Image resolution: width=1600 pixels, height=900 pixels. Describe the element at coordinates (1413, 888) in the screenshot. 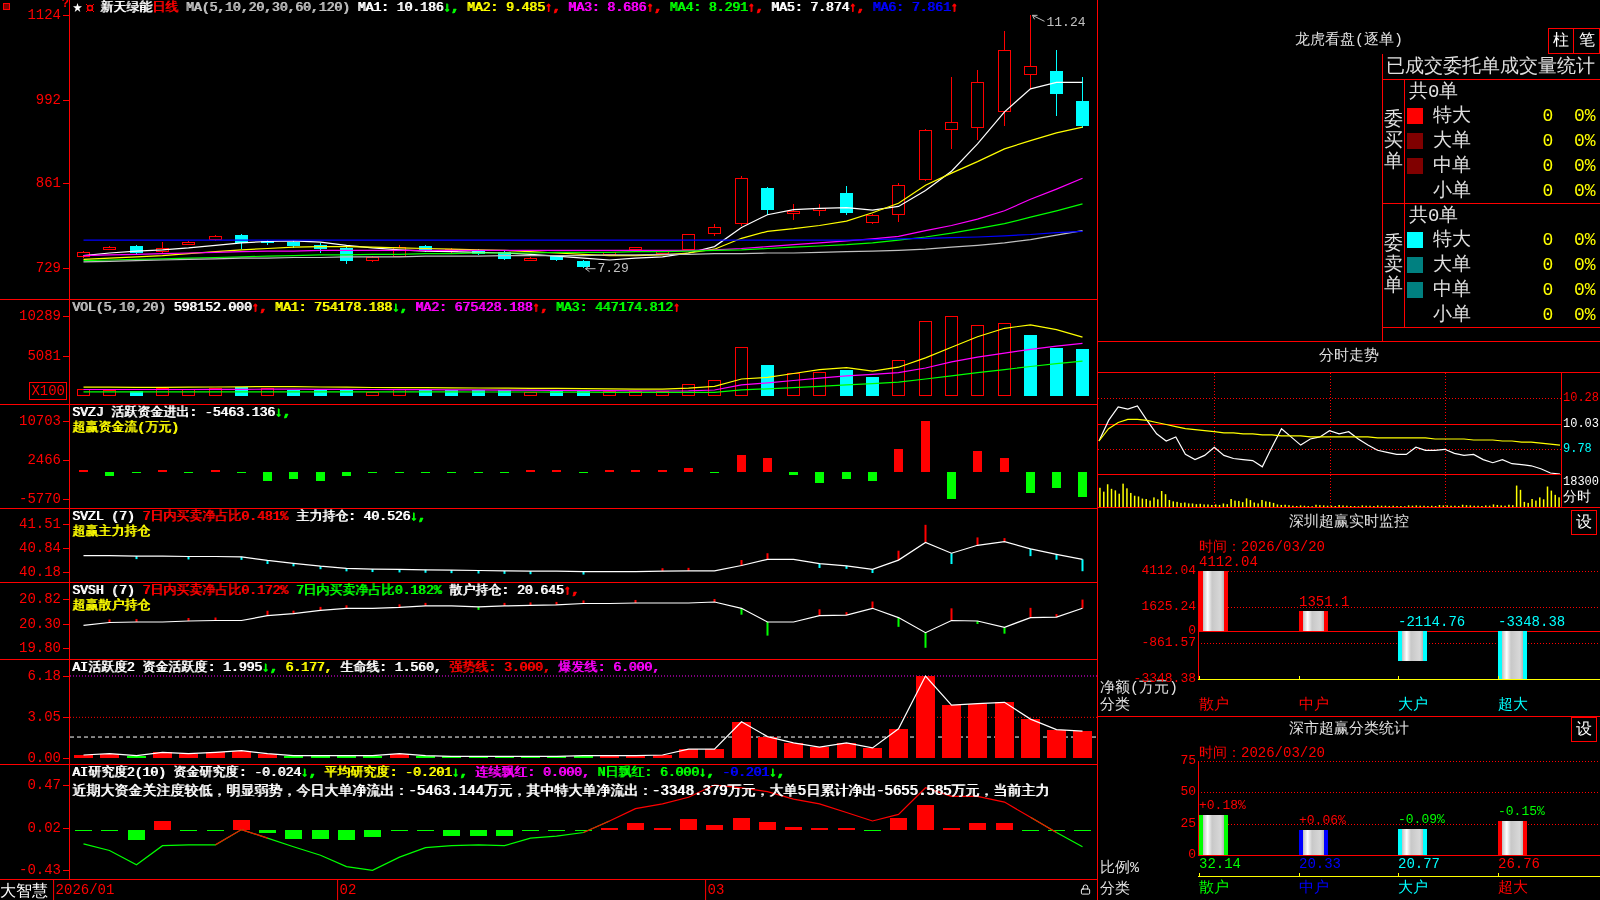

I see `category-label: 大户` at that location.